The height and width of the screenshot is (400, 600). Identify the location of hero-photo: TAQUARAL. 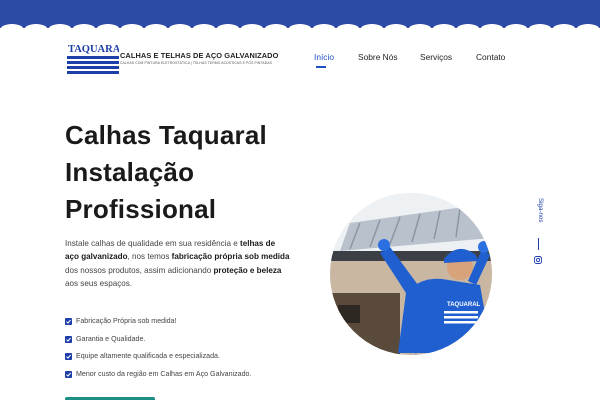
(411, 274).